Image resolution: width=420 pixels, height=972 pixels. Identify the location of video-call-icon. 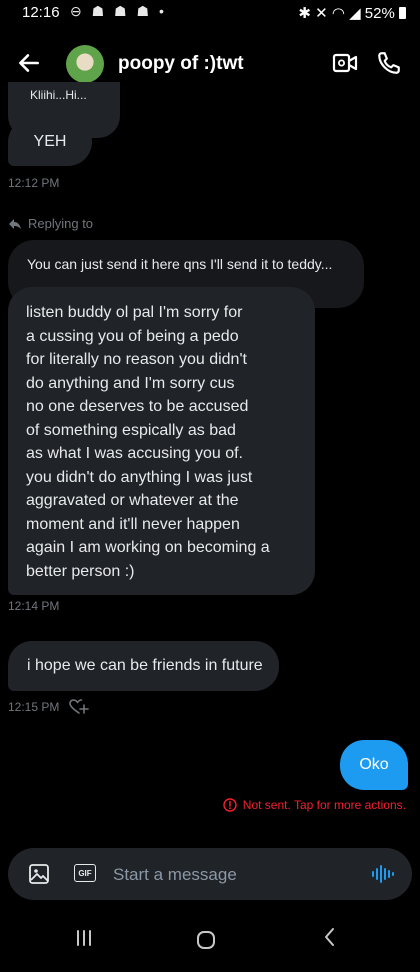
(345, 63).